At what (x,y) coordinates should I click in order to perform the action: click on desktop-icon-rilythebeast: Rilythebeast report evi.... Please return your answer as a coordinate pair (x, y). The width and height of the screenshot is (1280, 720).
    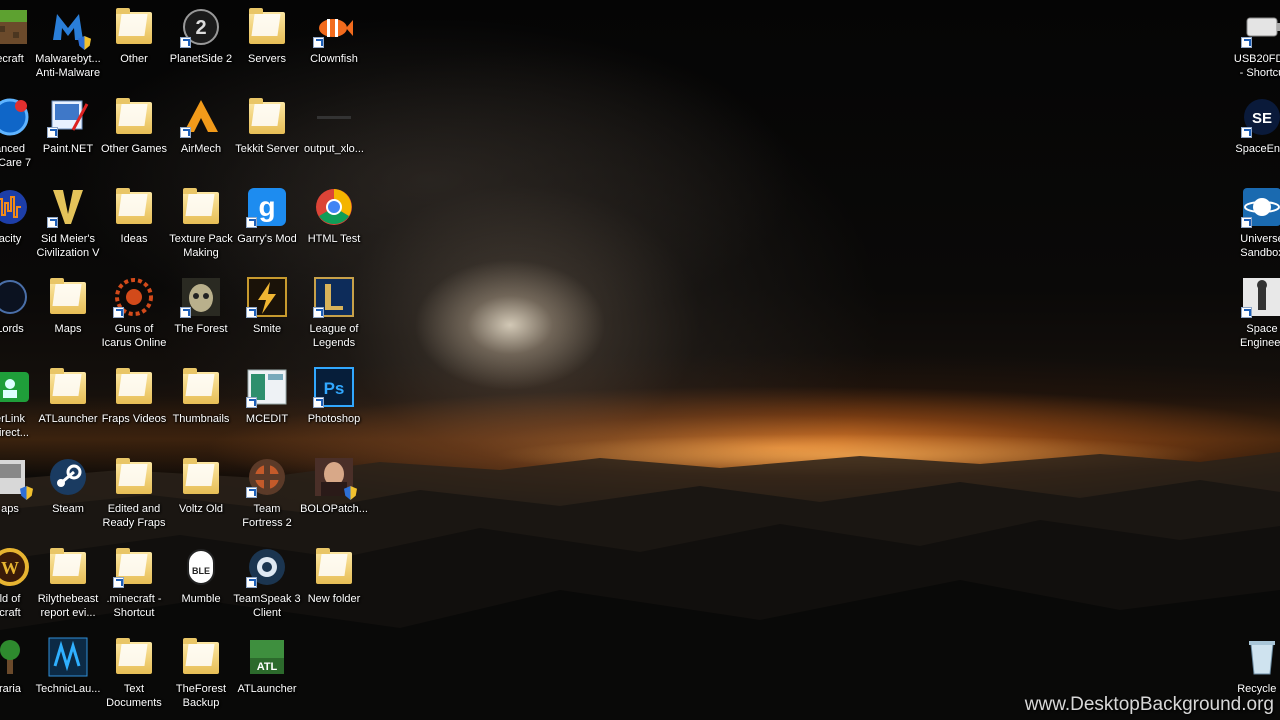
    Looking at the image, I should click on (68, 583).